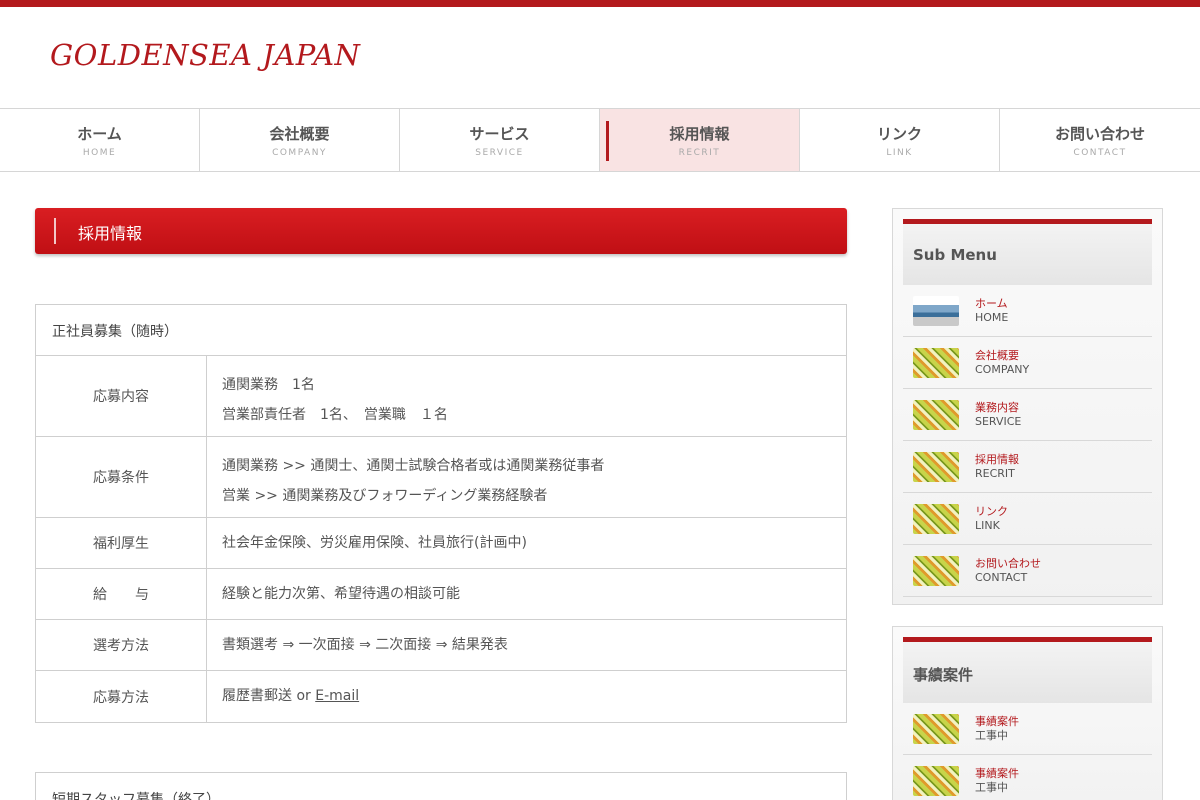 The image size is (1200, 800). Describe the element at coordinates (205, 55) in the screenshot. I see `site-logo: GOLDENSEA JAPAN` at that location.